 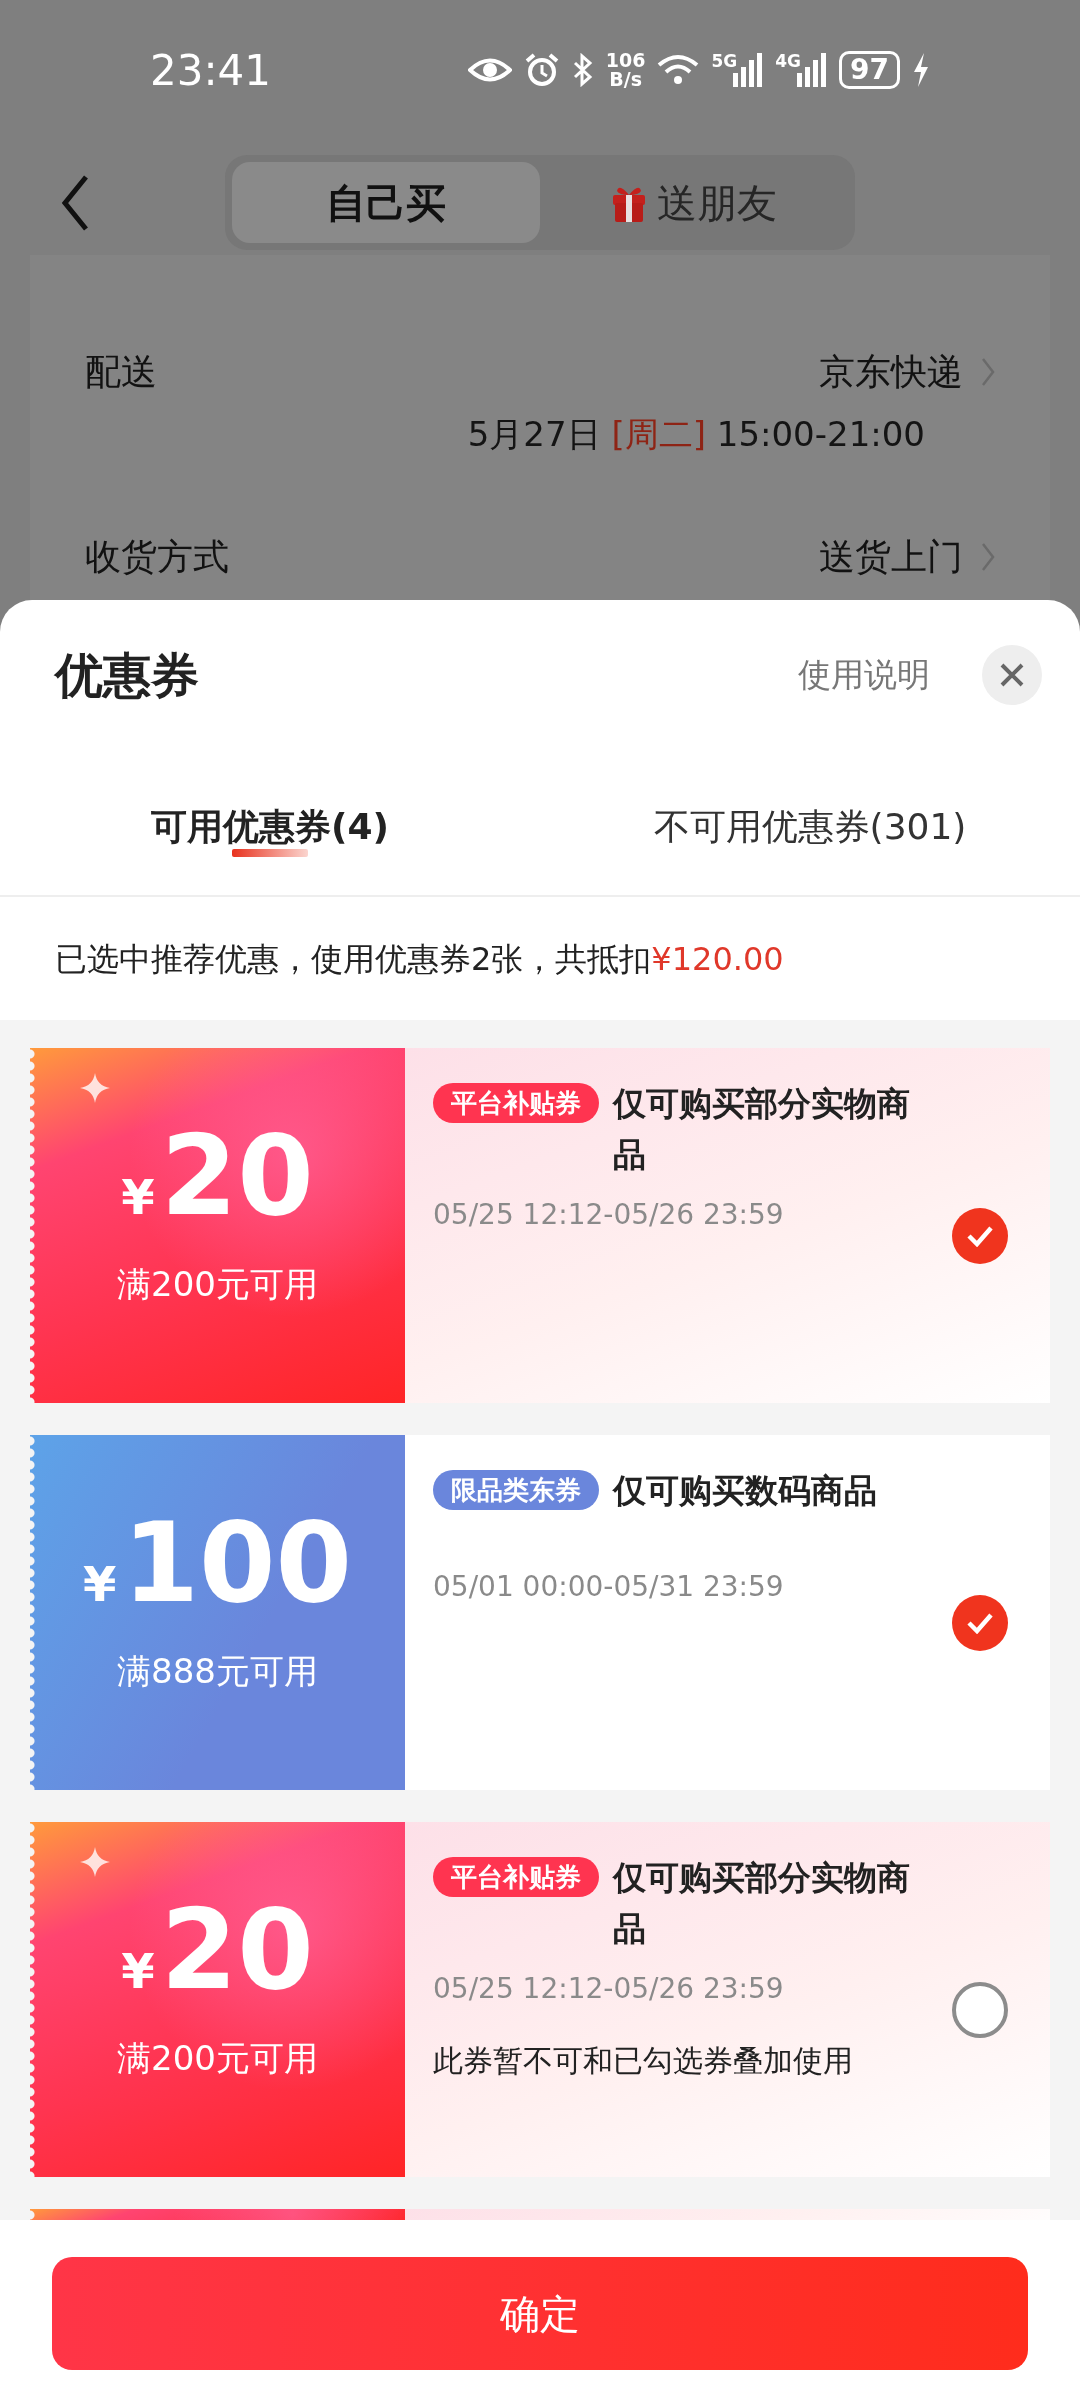 What do you see at coordinates (419, 959) in the screenshot?
I see `selection-summary: 已选中推荐优惠，使用优惠券2张，共抵扣¥120.00` at bounding box center [419, 959].